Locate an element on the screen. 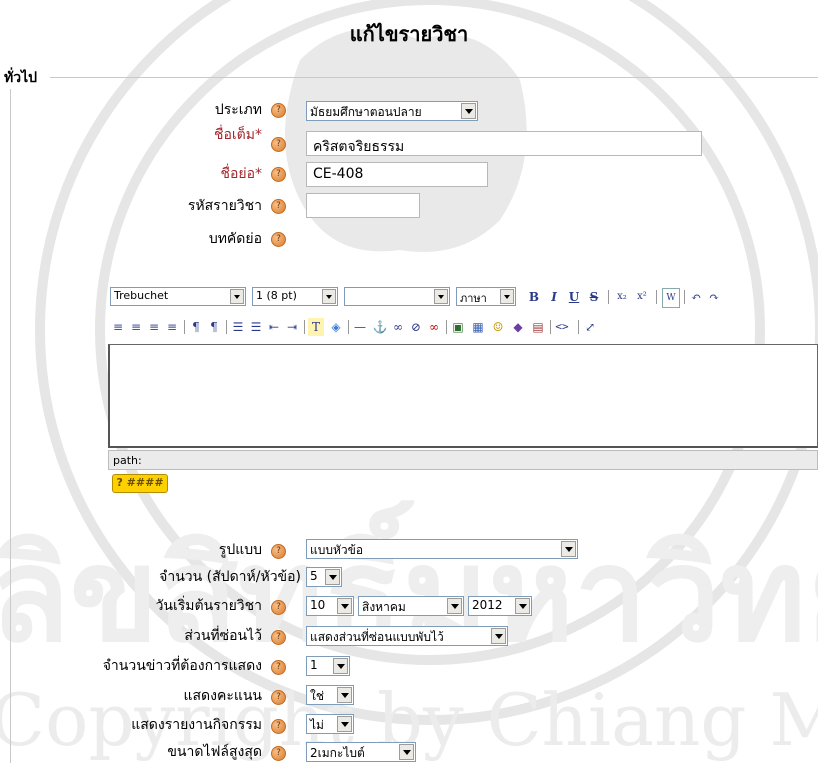 Image resolution: width=818 pixels, height=763 pixels. font-size-select: 1 (8 pt) is located at coordinates (295, 296).